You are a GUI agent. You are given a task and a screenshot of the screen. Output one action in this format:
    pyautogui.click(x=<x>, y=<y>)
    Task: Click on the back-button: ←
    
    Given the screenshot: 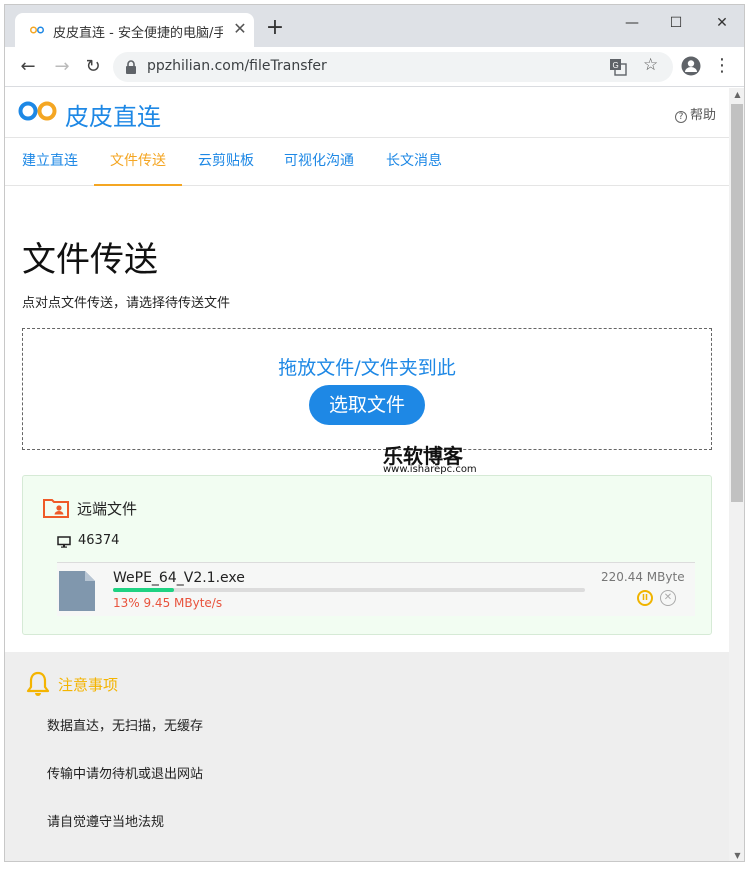 What is the action you would take?
    pyautogui.click(x=28, y=67)
    